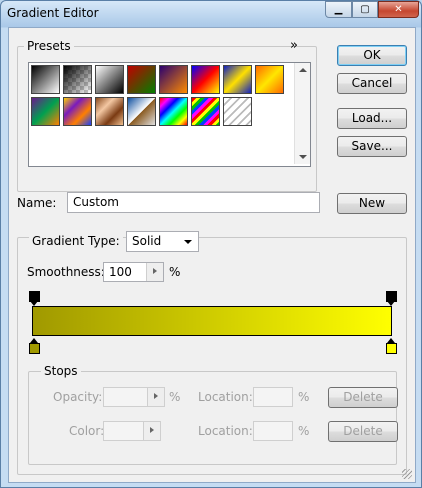 Image resolution: width=422 pixels, height=488 pixels. I want to click on minimize-button: ▁, so click(338, 9).